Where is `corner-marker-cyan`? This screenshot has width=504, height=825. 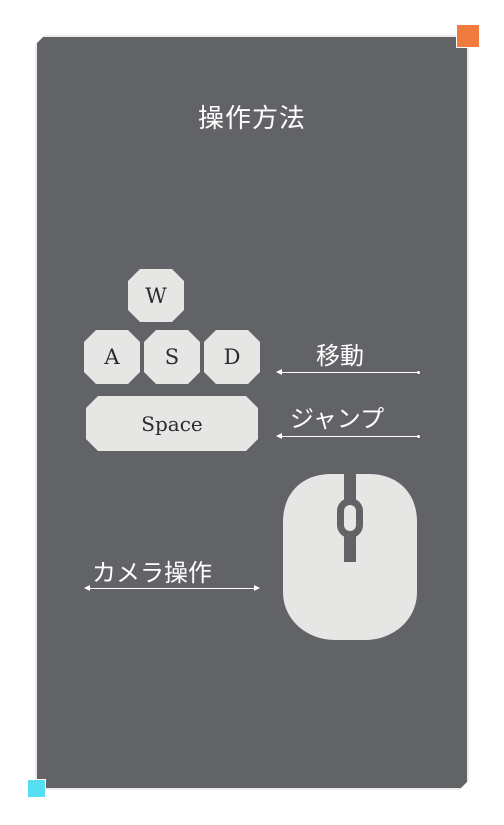 corner-marker-cyan is located at coordinates (36, 788).